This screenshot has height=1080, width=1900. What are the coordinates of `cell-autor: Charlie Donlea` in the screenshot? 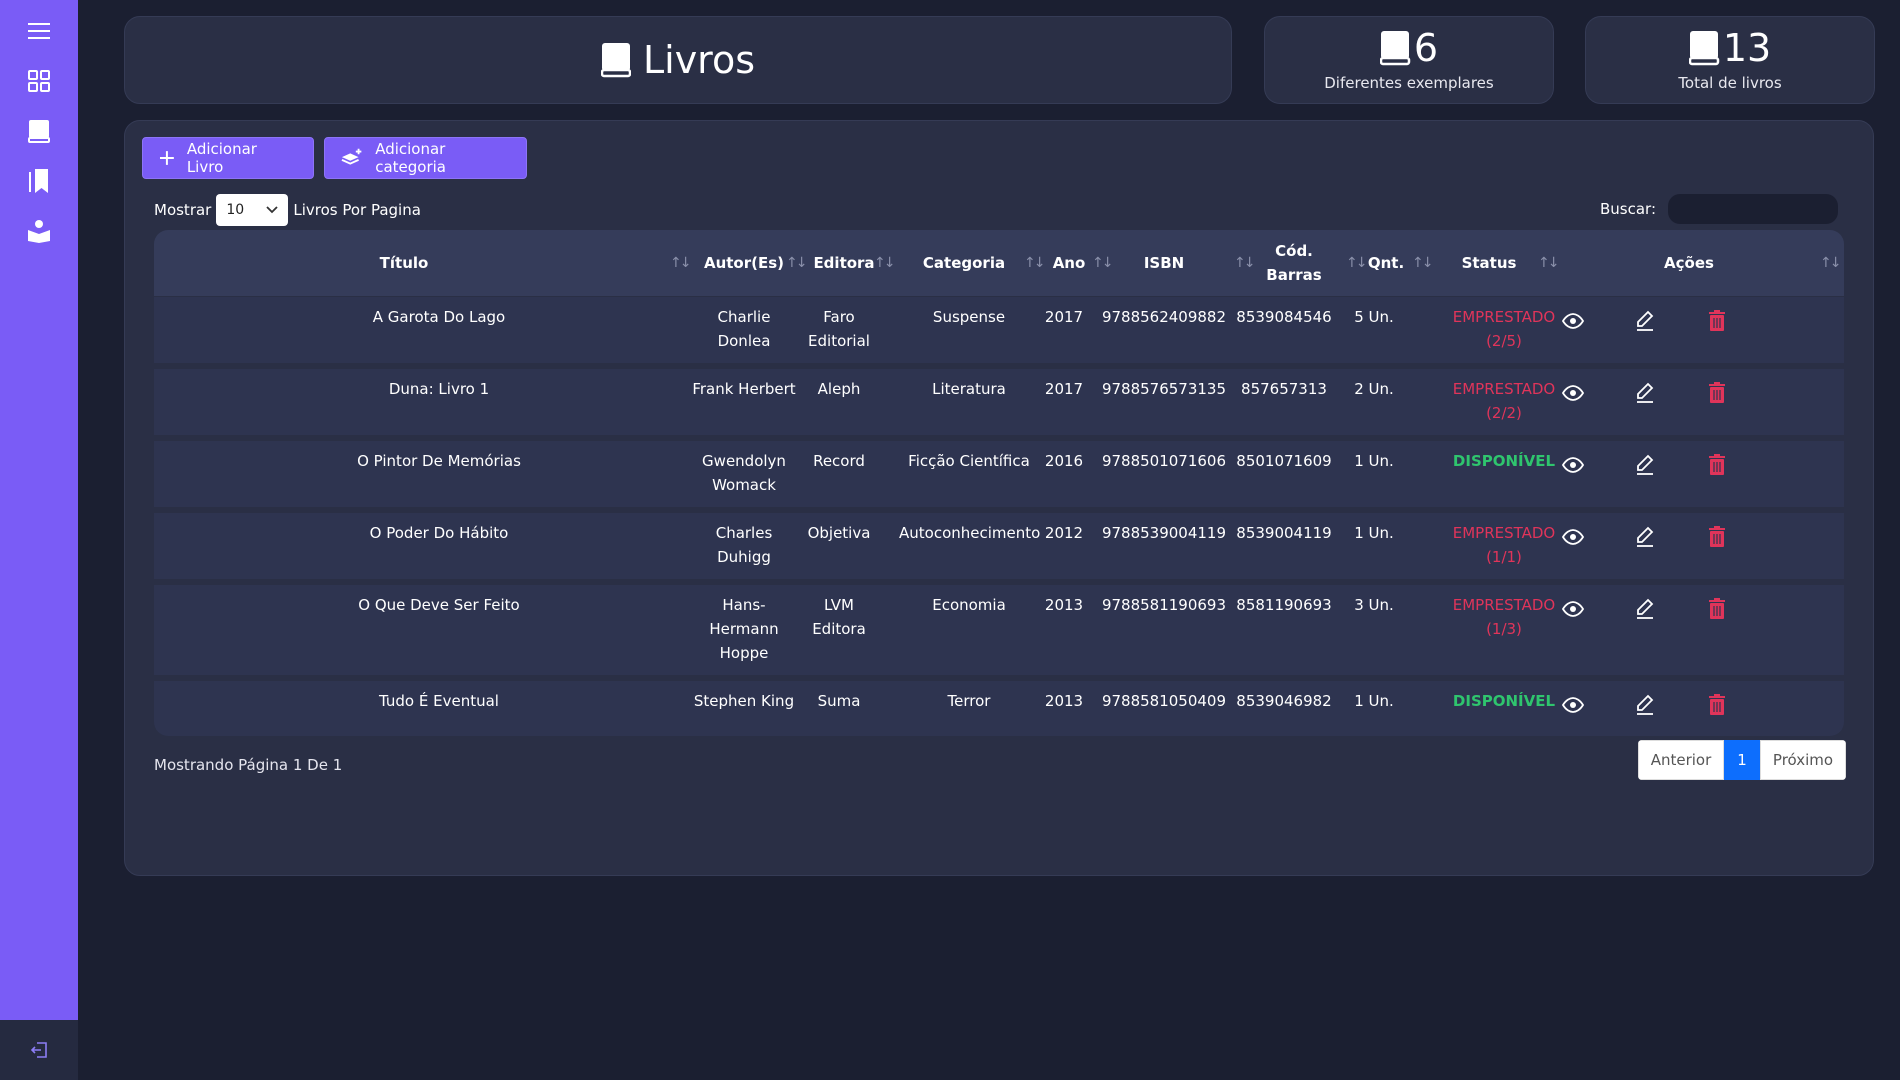 It's located at (744, 329).